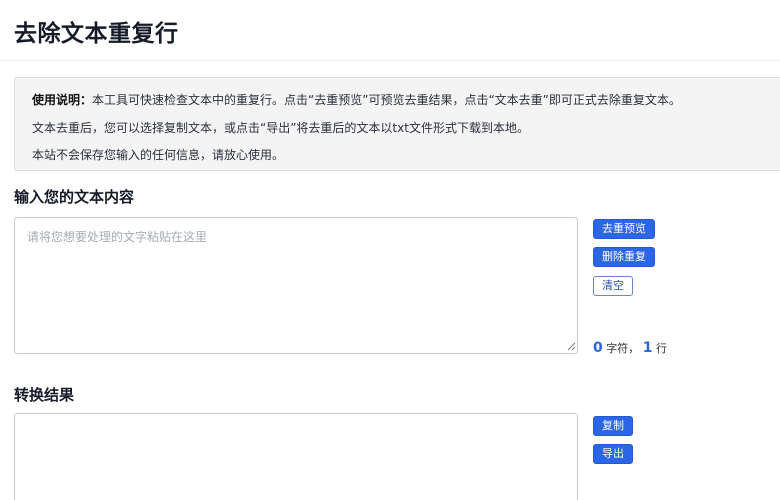 This screenshot has width=780, height=500. I want to click on text-counter: 0 字符， 1 行, so click(630, 348).